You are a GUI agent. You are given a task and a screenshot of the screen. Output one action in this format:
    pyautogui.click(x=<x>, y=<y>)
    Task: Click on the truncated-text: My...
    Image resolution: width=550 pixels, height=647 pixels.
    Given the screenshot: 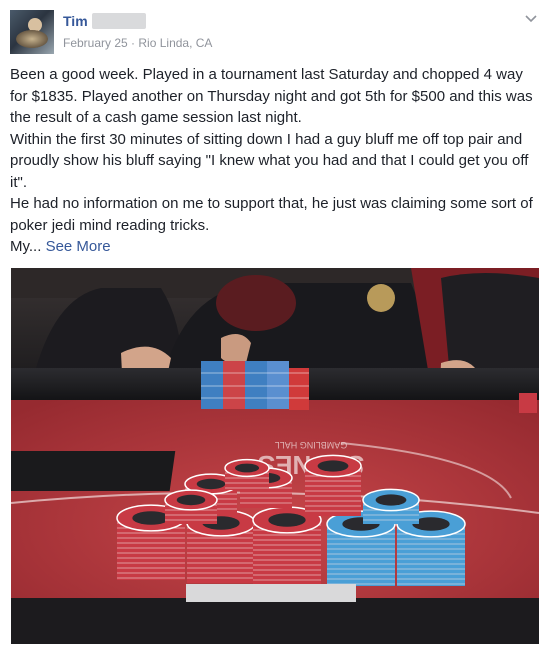 What is the action you would take?
    pyautogui.click(x=26, y=246)
    